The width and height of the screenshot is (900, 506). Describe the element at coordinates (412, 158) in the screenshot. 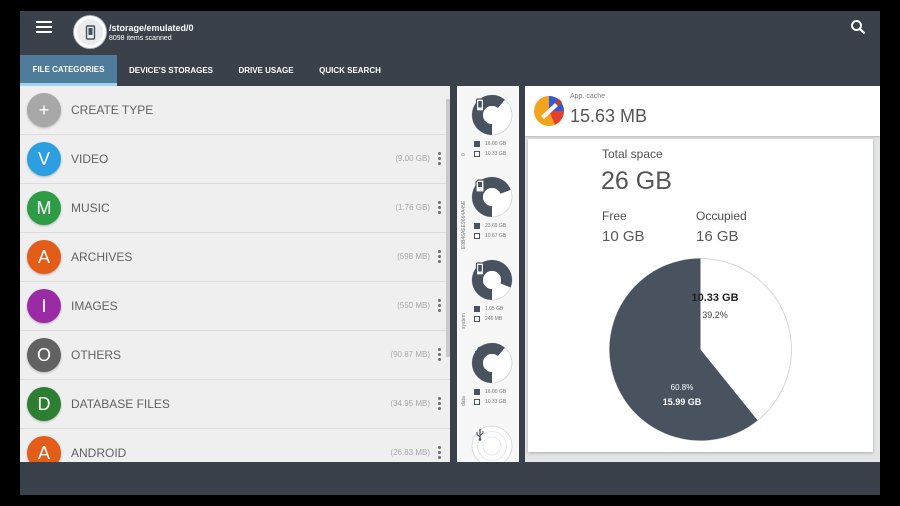

I see `category-size: (9.00 GB)` at that location.